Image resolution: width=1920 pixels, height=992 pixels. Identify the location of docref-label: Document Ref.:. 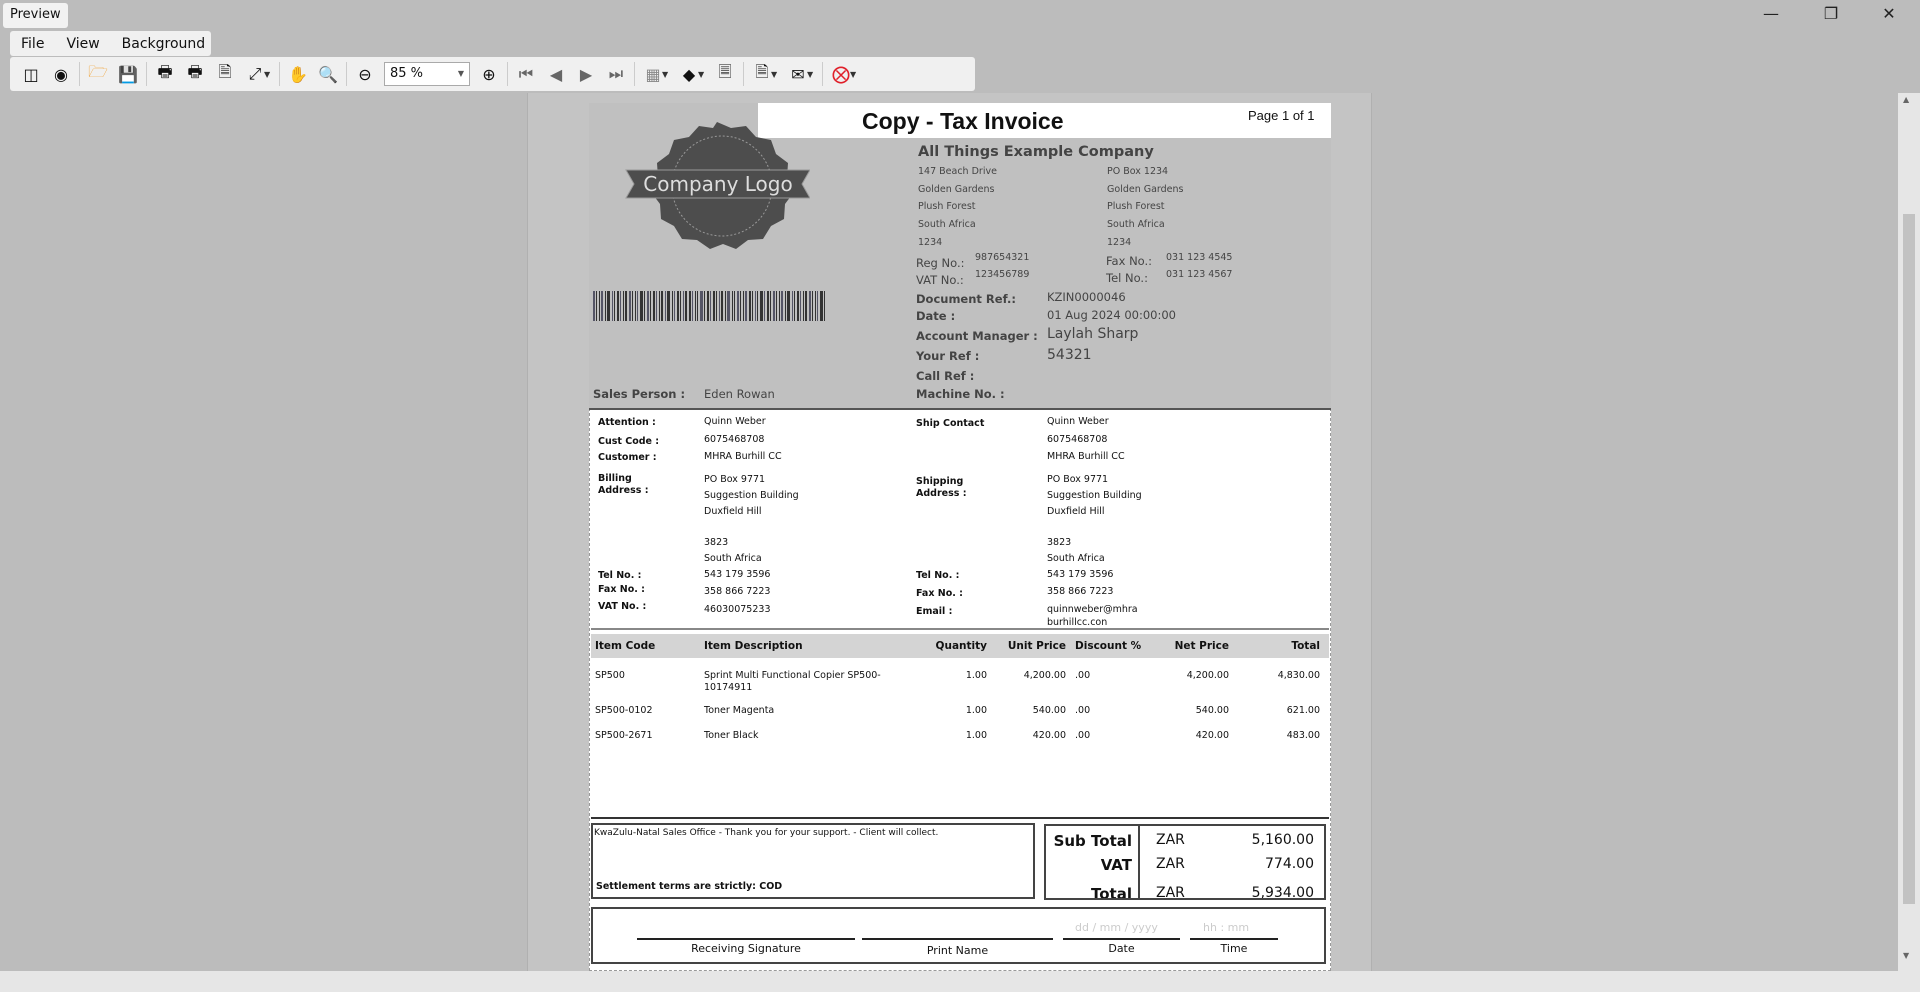
(966, 299).